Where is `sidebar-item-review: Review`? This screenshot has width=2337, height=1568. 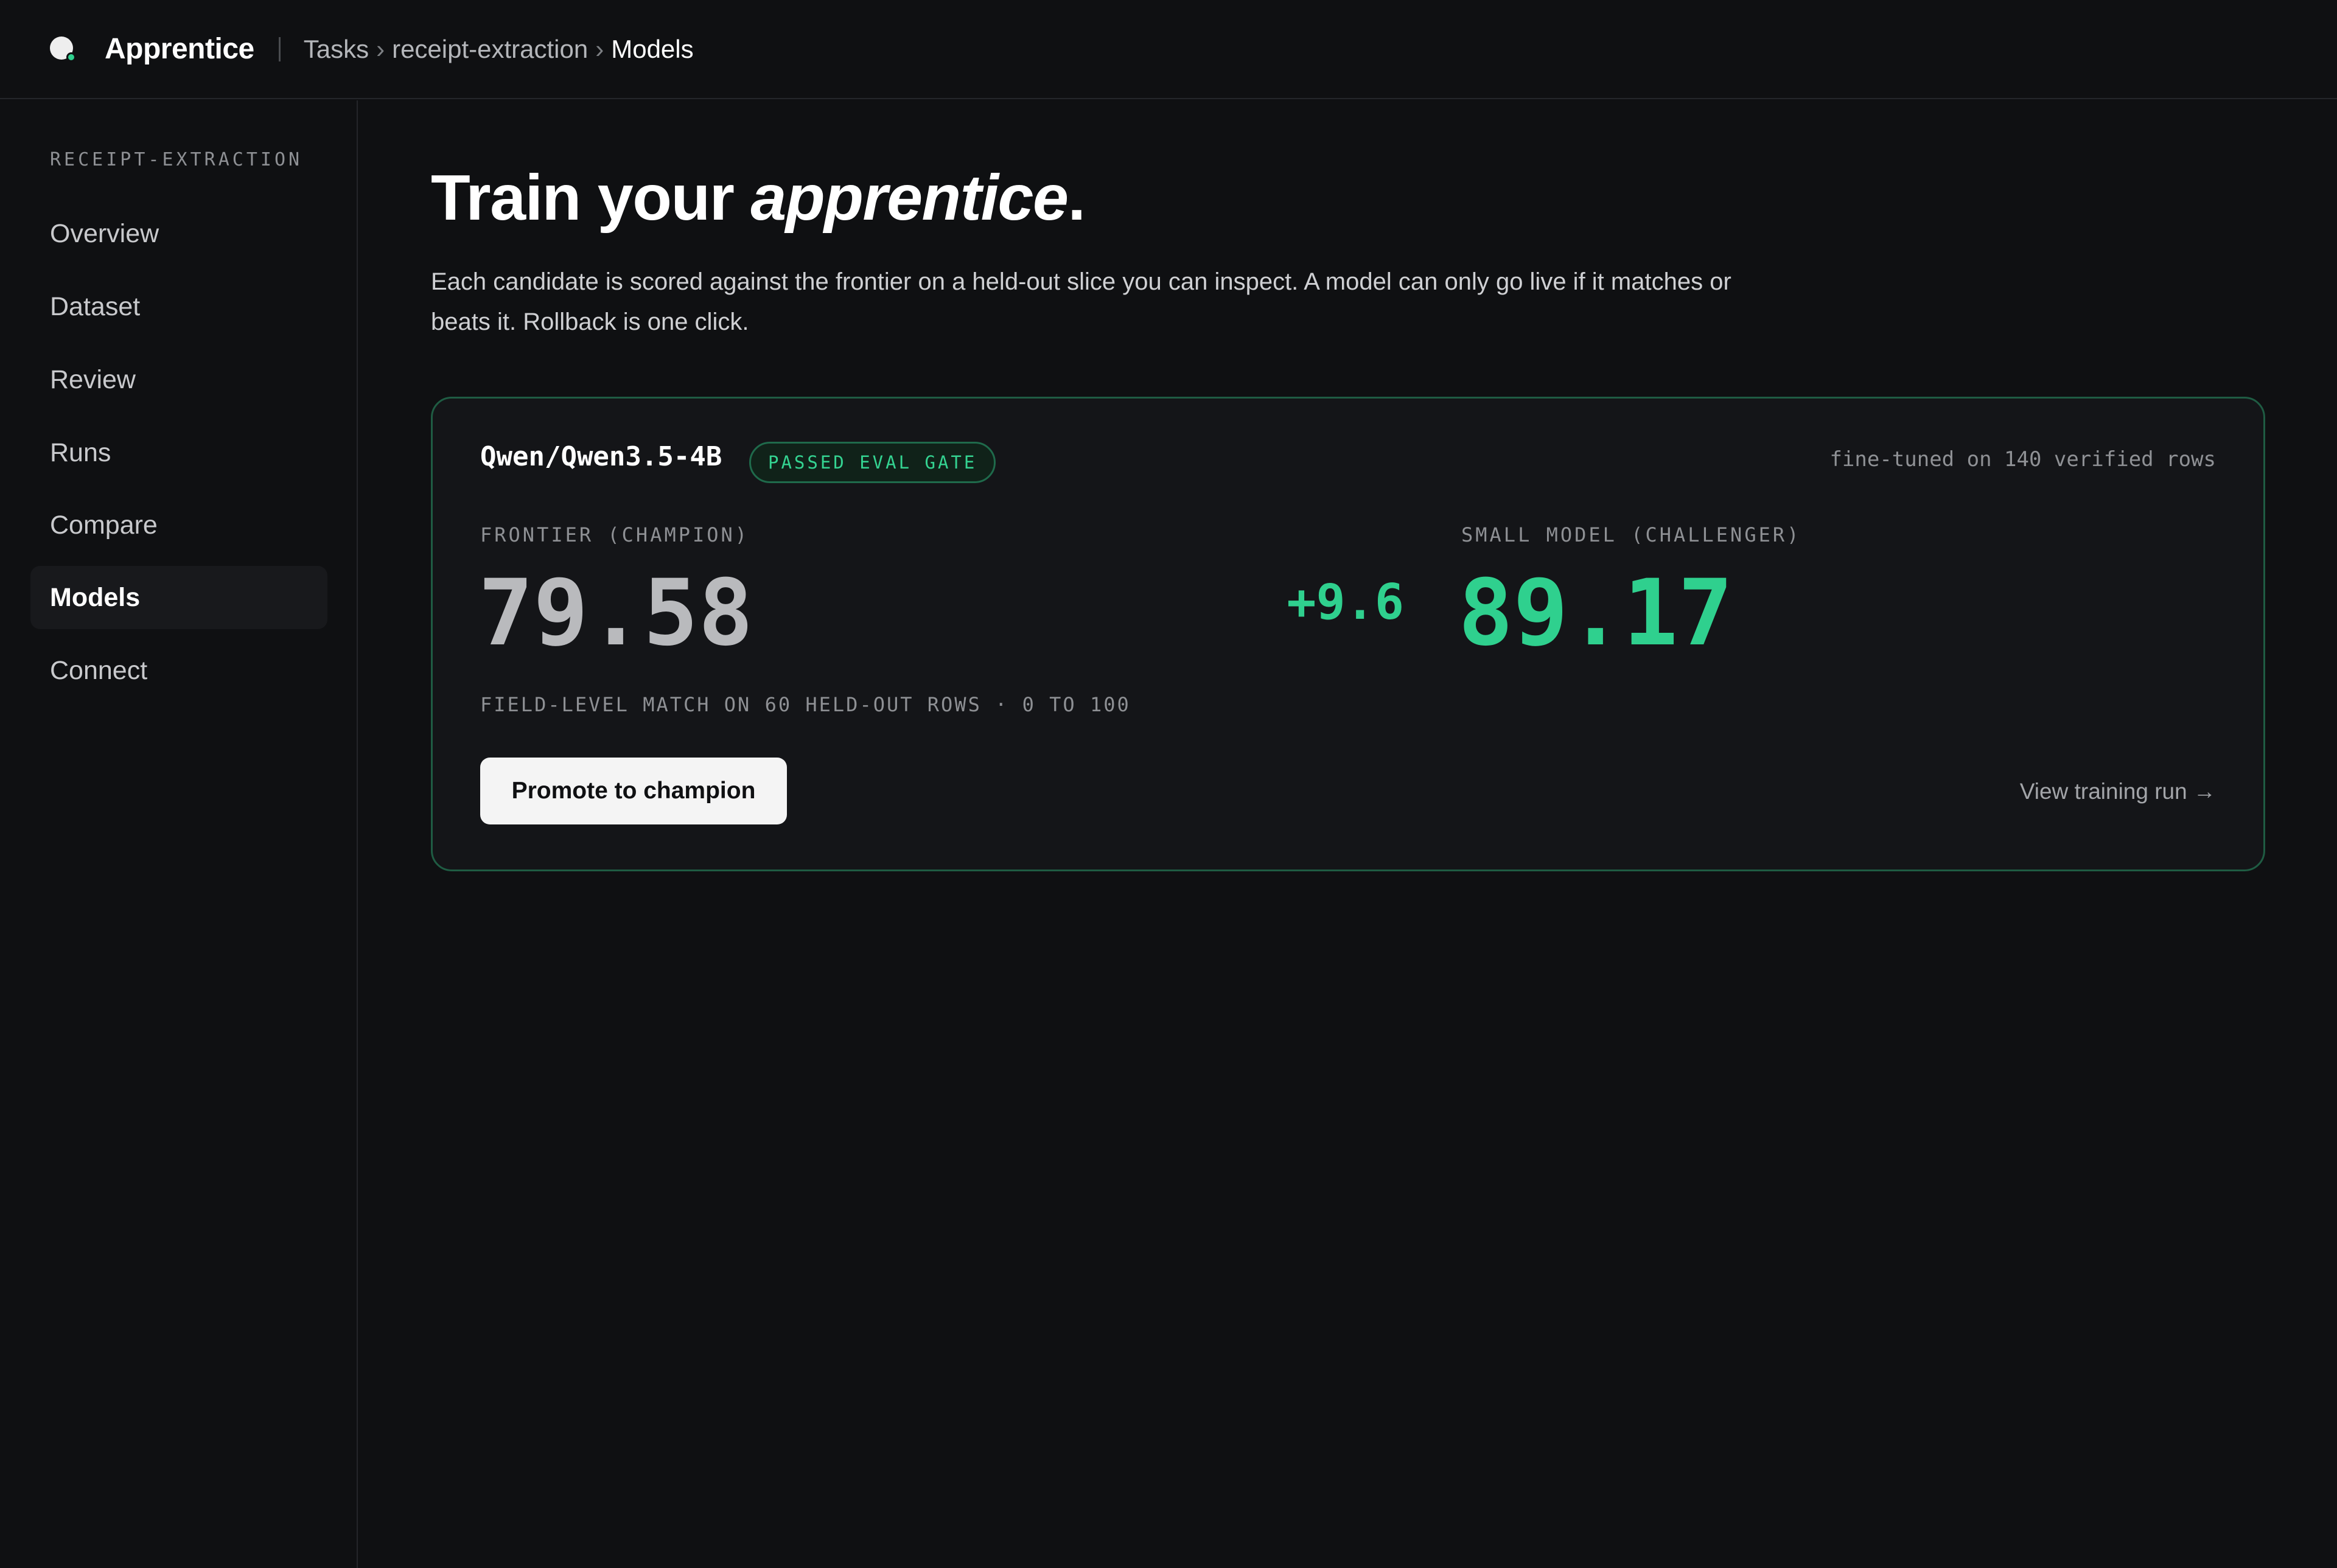 sidebar-item-review: Review is located at coordinates (179, 379).